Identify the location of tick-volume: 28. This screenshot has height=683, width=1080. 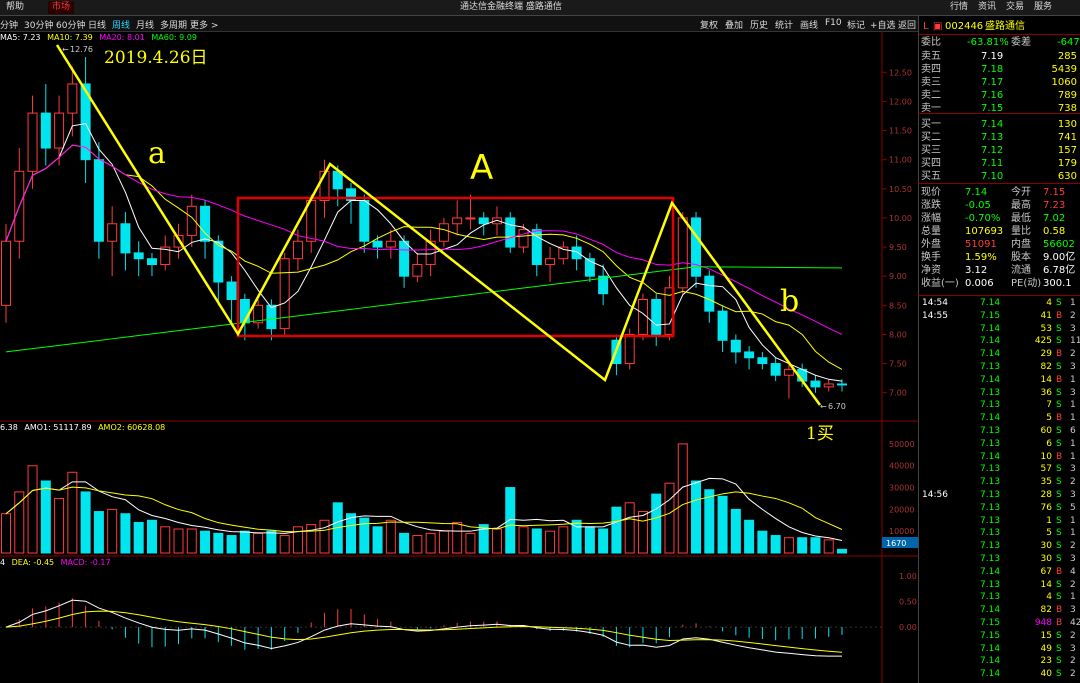
(1046, 495).